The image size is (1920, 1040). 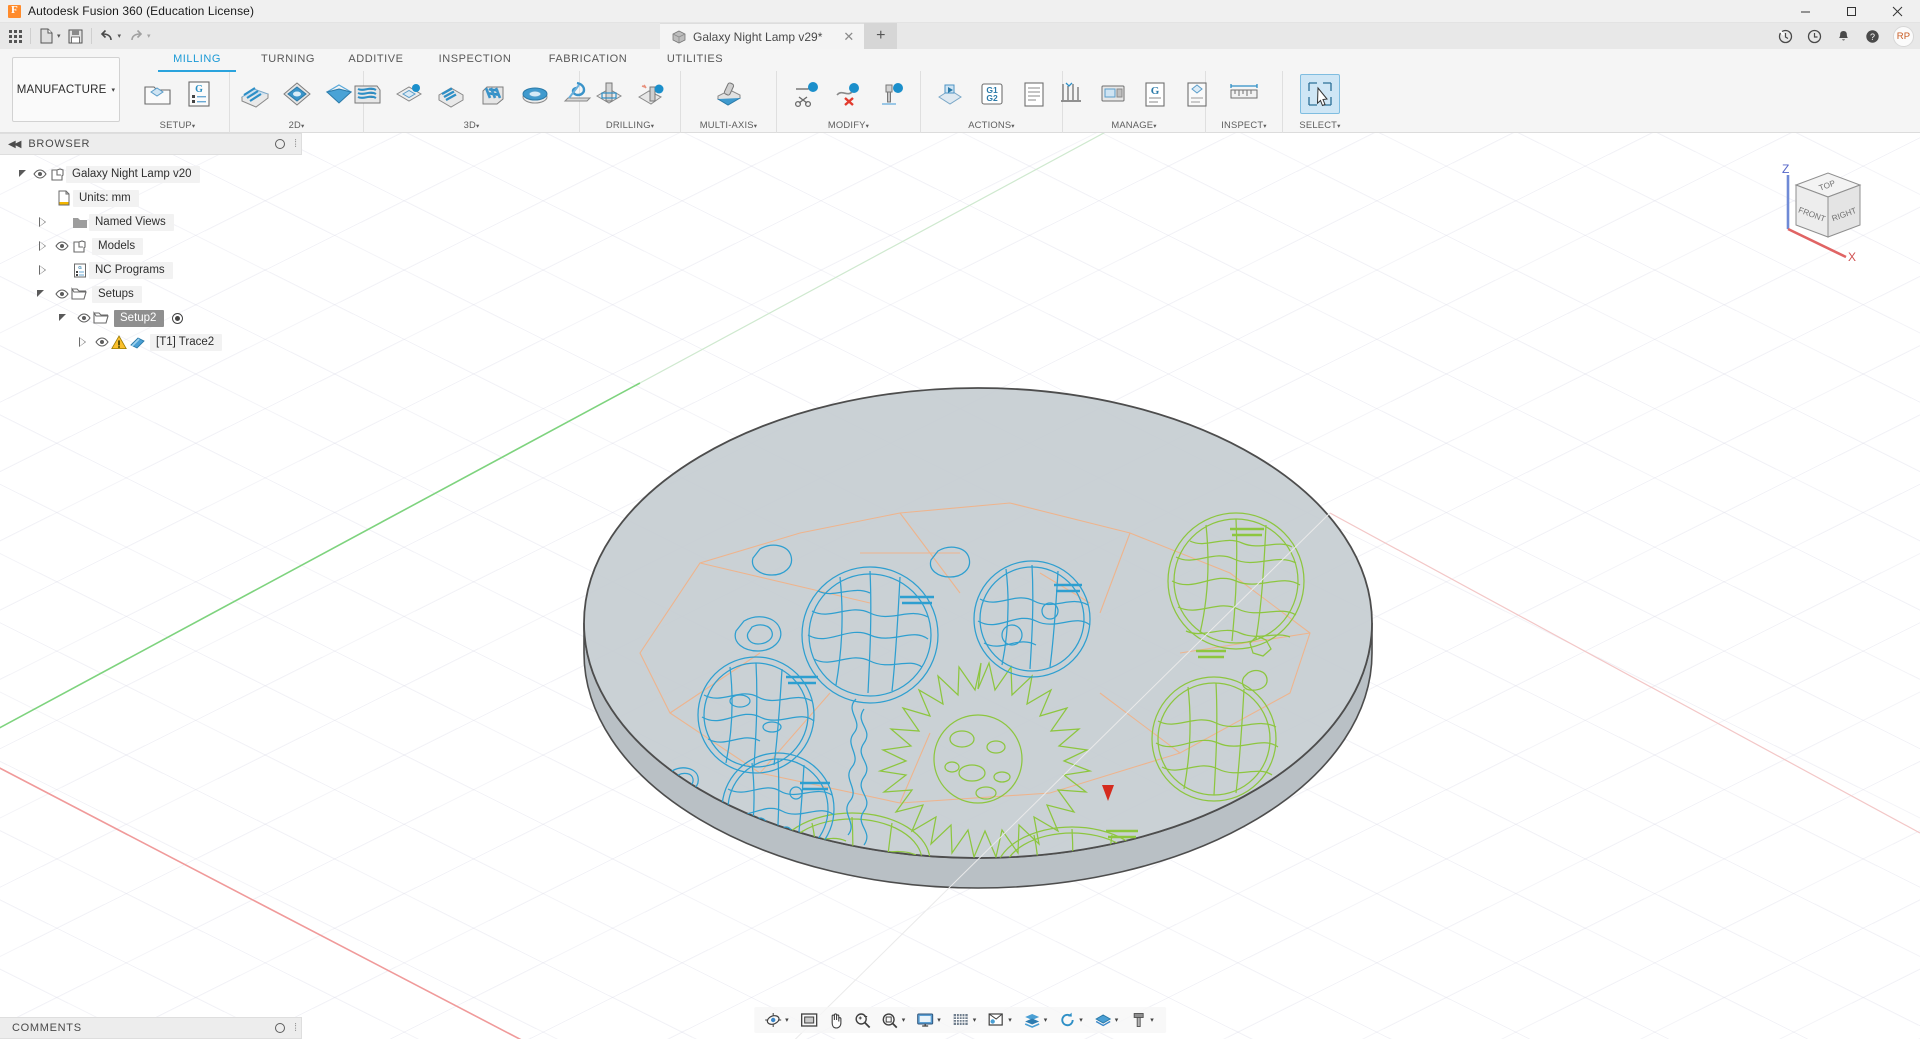 I want to click on machine-tool-button: ▾, so click(x=1142, y=1020).